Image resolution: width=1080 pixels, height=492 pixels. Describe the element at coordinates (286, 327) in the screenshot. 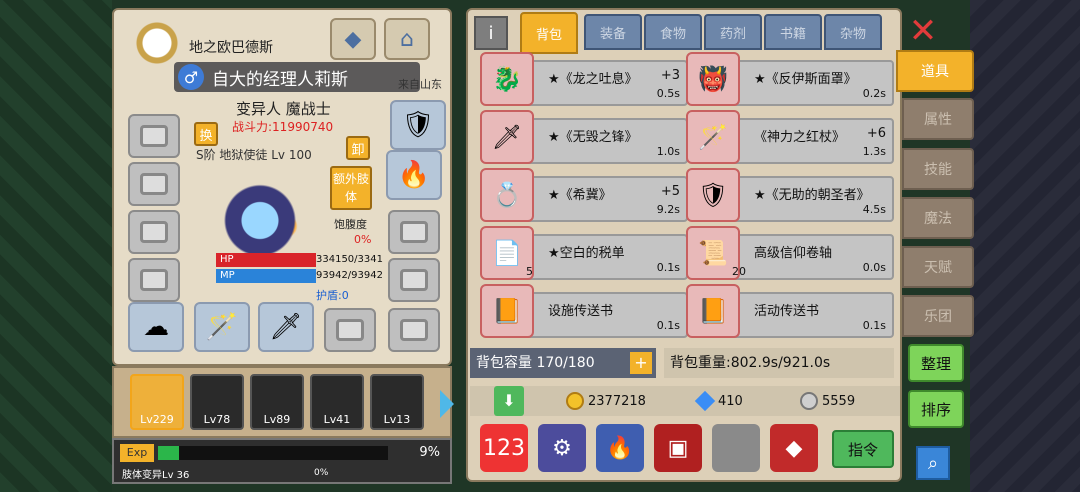

I see `weapon-gear-slot: 🗡` at that location.